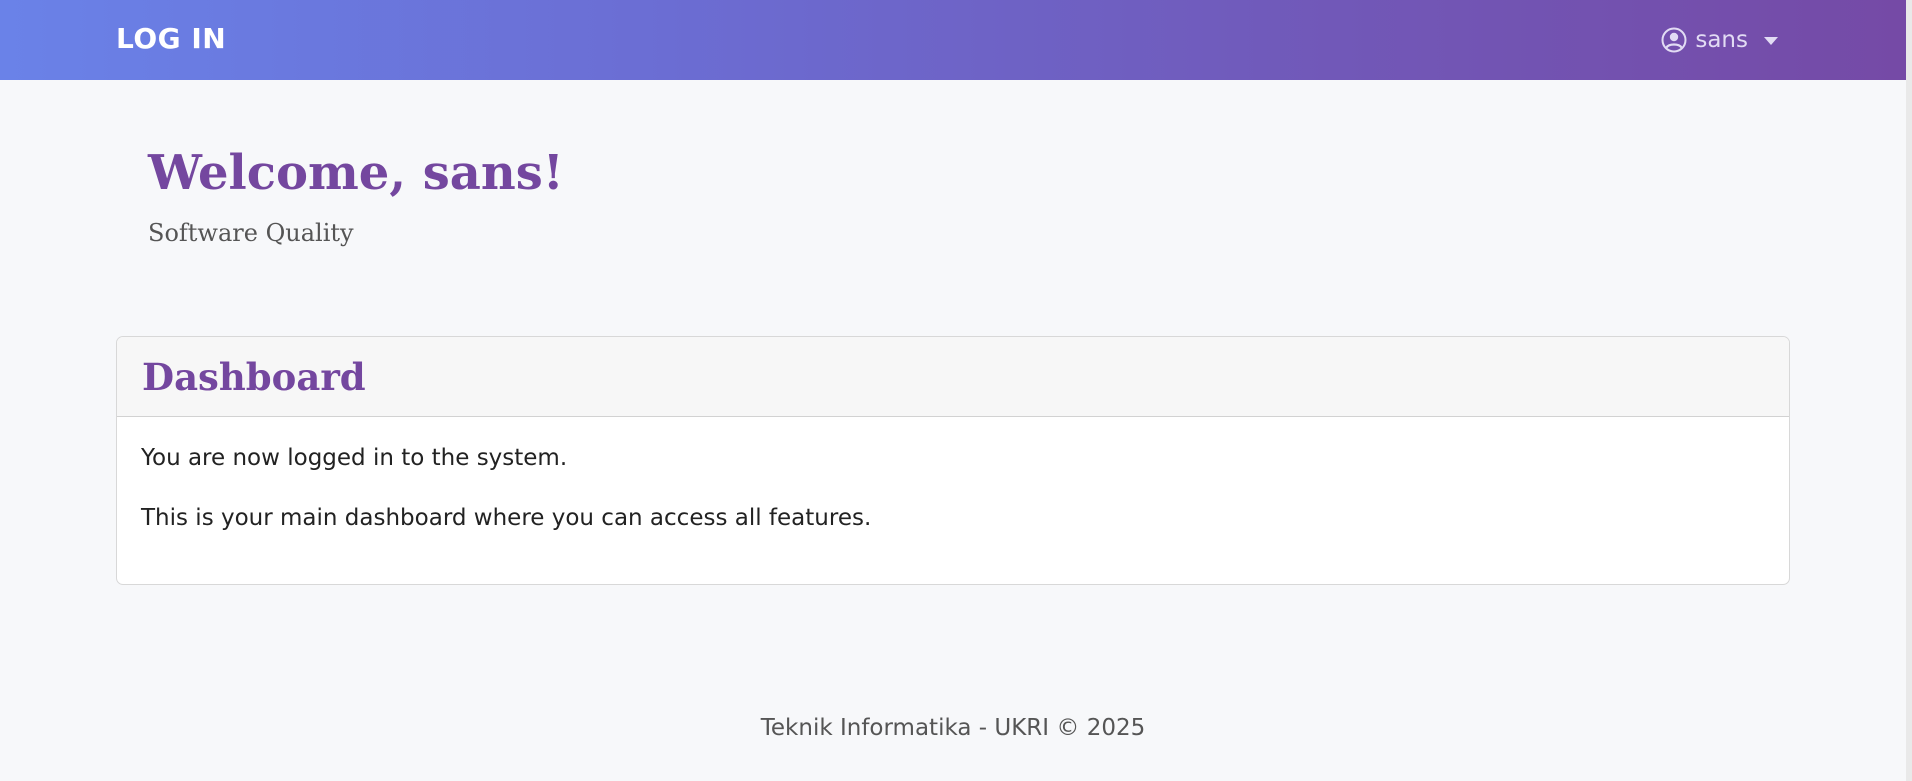 This screenshot has width=1912, height=781. What do you see at coordinates (953, 377) in the screenshot?
I see `card-header: Dashboard` at bounding box center [953, 377].